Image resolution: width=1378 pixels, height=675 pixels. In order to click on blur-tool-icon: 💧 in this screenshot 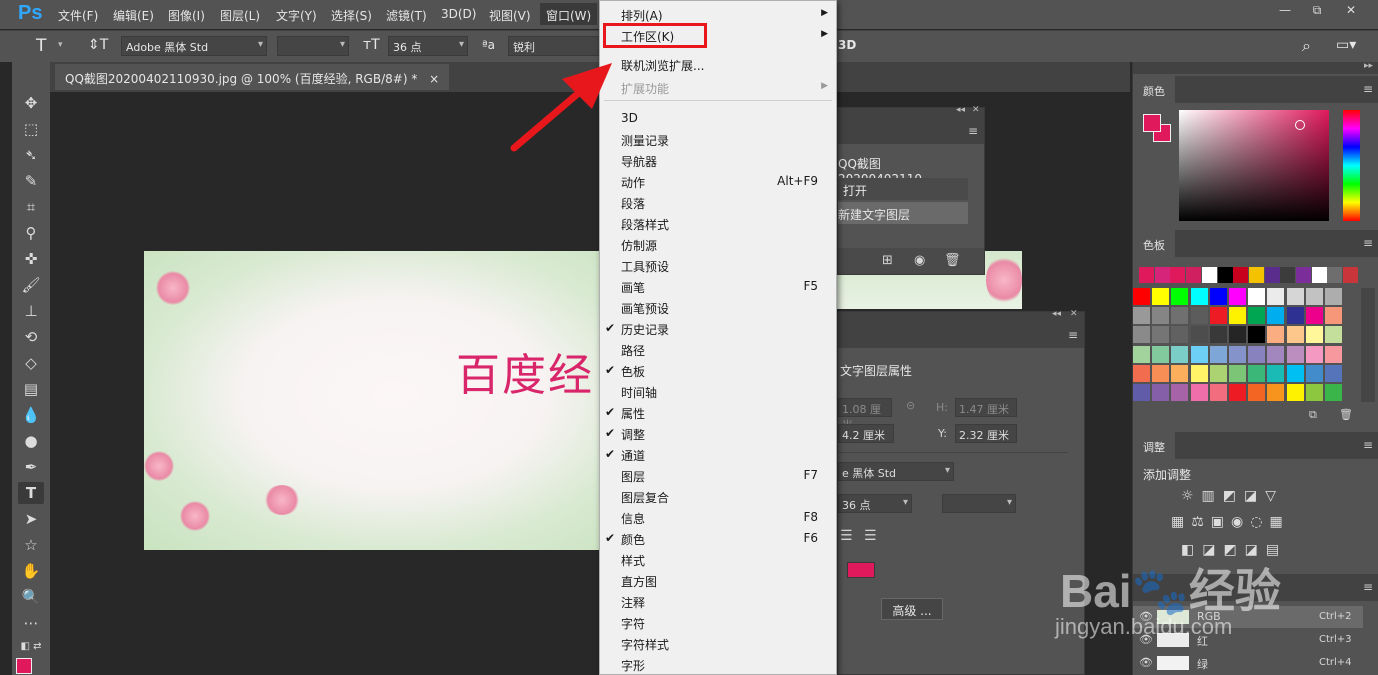, I will do `click(31, 415)`.